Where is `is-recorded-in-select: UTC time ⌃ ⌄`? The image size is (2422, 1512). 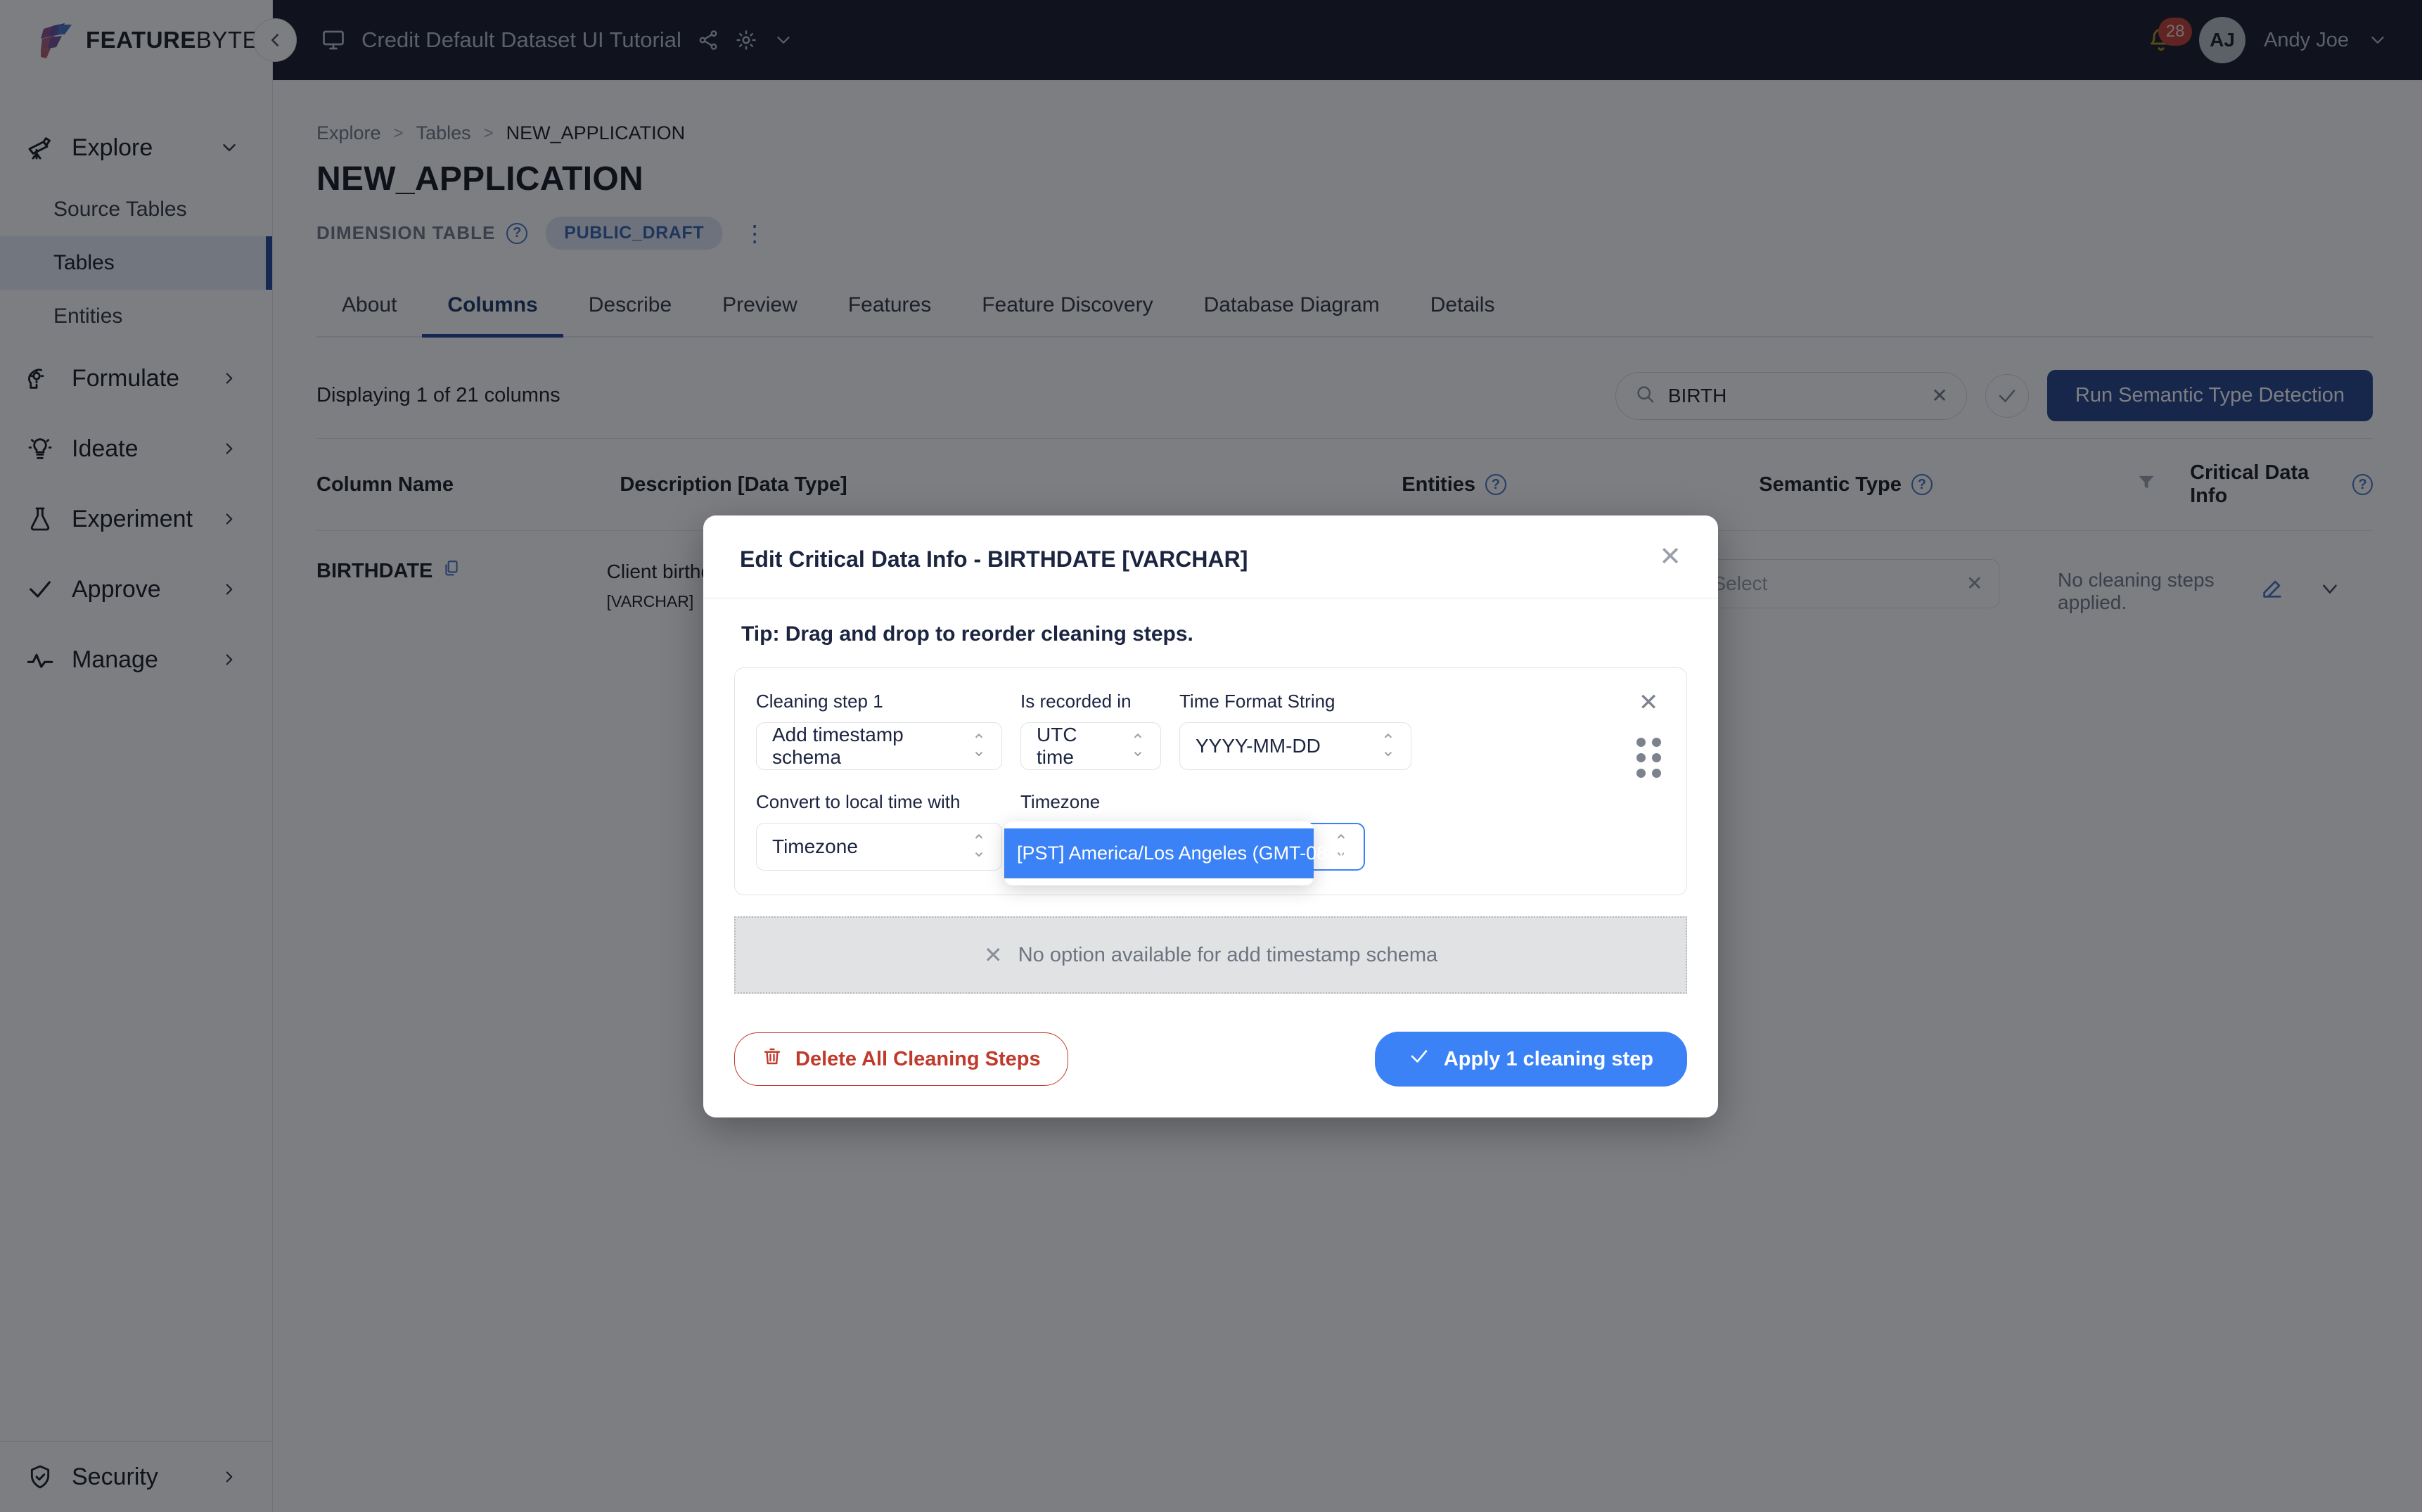
is-recorded-in-select: UTC time ⌃ ⌄ is located at coordinates (1090, 746).